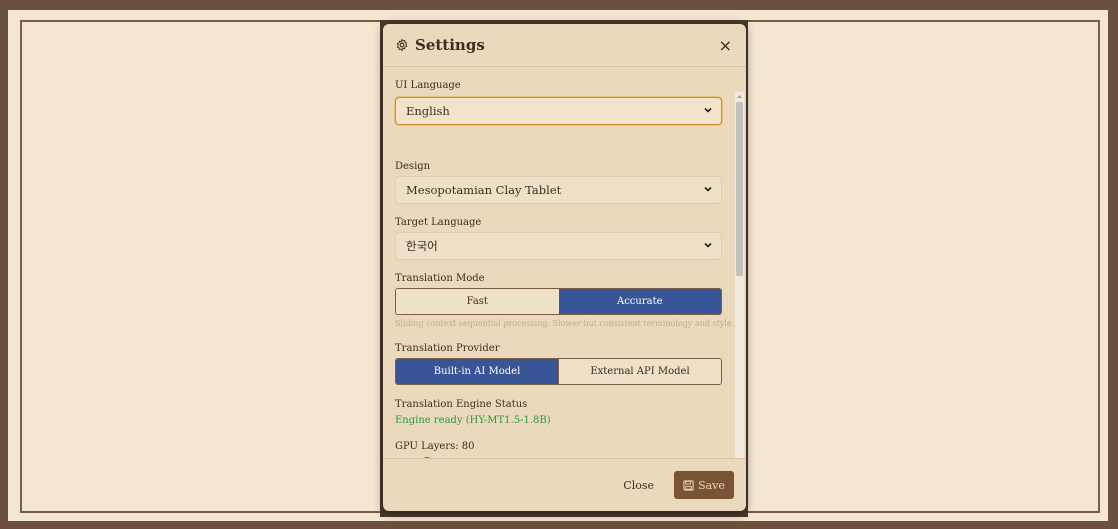 The width and height of the screenshot is (1118, 529). Describe the element at coordinates (438, 222) in the screenshot. I see `target-language-label: Target Language` at that location.